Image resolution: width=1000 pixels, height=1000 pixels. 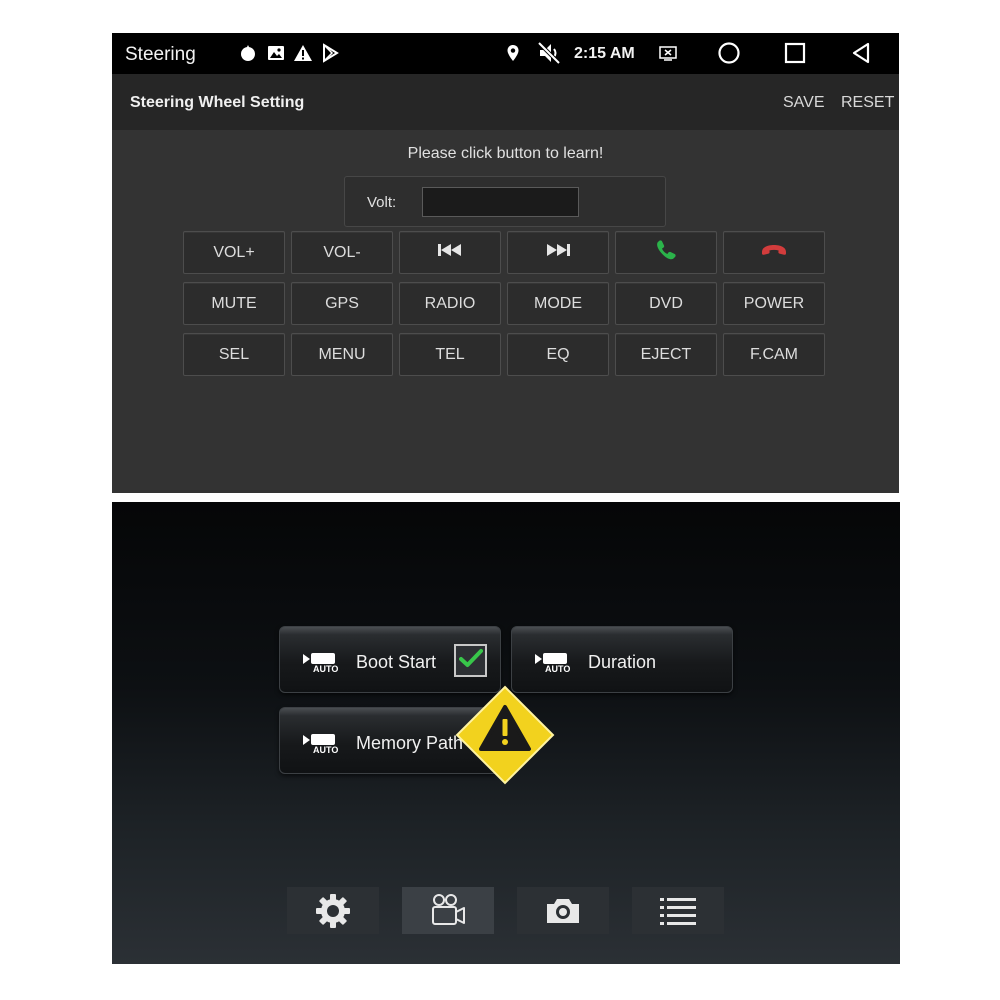 I want to click on reset-button: RESET, so click(x=867, y=103).